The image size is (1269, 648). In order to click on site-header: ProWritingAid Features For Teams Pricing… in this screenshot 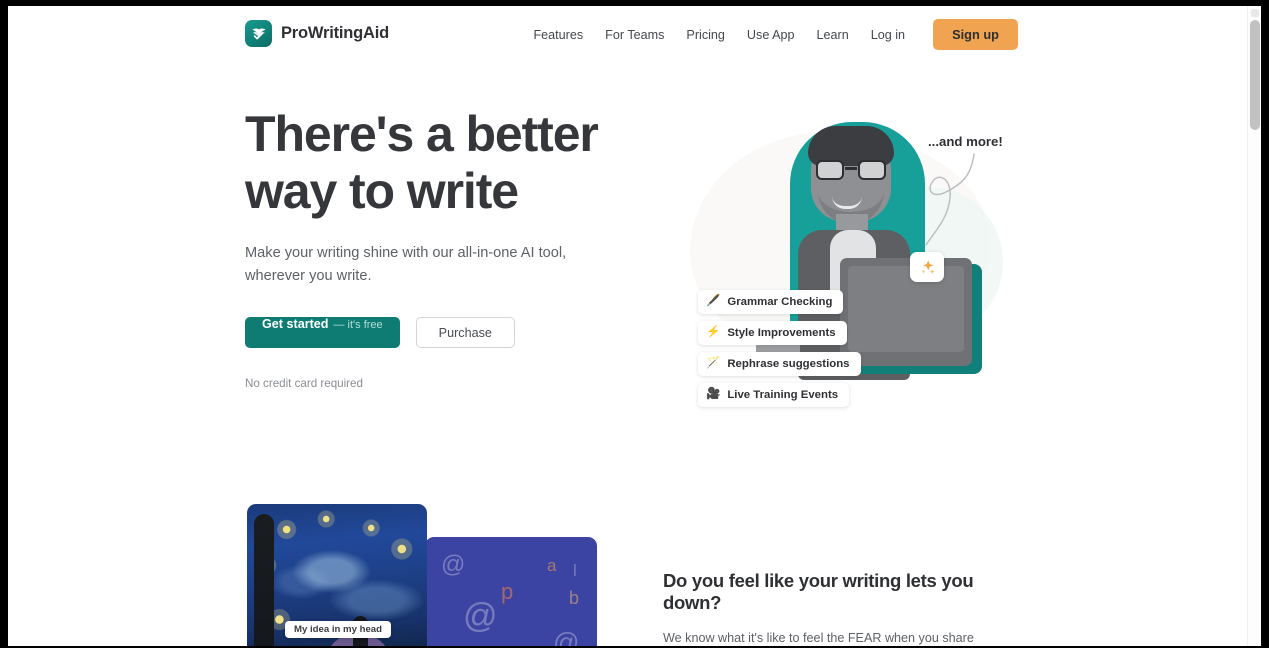, I will do `click(627, 34)`.